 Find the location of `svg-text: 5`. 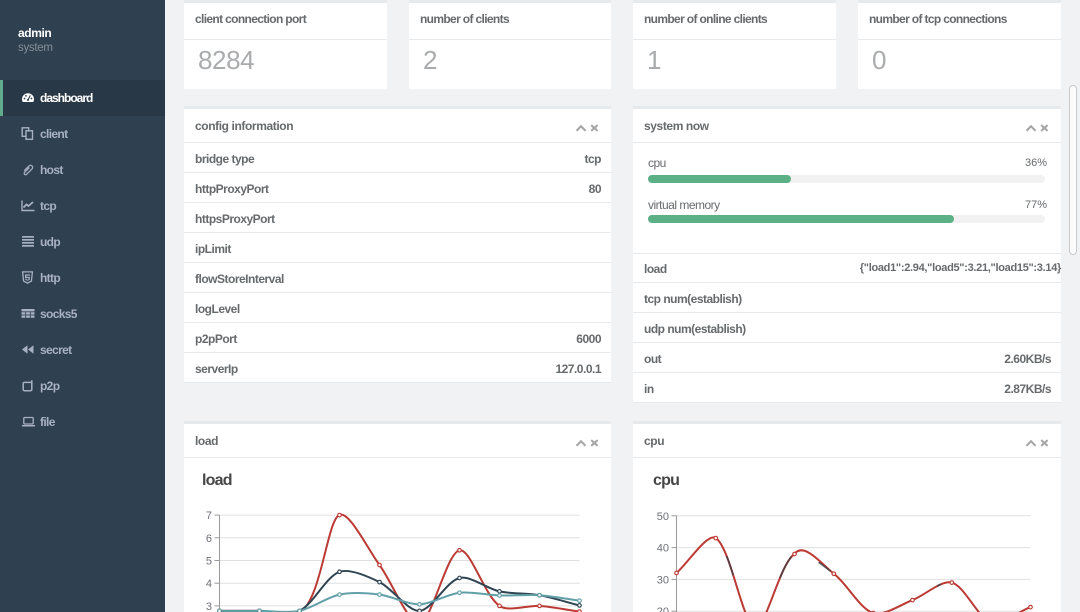

svg-text: 5 is located at coordinates (209, 562).